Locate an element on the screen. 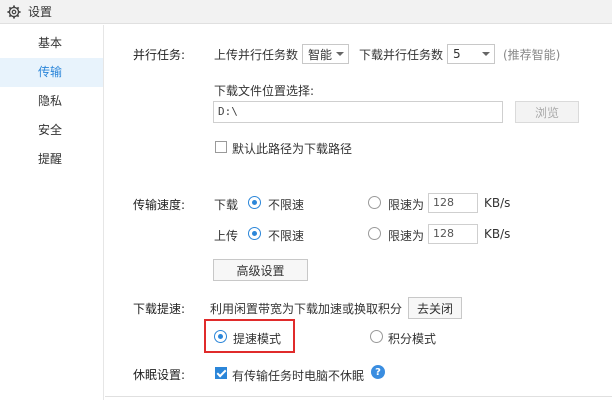  upload-unlimited-label: 不限速 is located at coordinates (286, 236).